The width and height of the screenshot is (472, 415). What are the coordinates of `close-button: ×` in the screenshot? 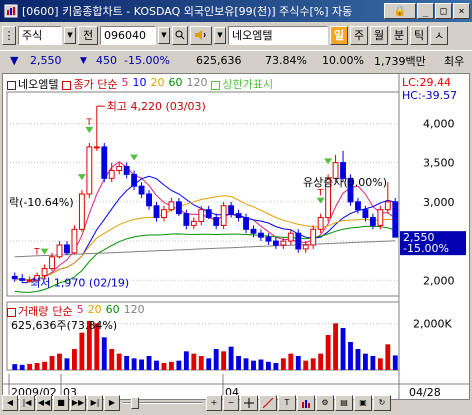 It's located at (461, 11).